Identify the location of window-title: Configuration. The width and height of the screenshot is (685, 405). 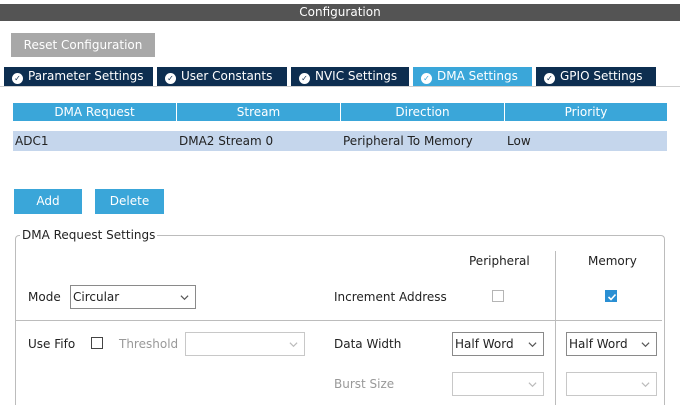
(340, 12).